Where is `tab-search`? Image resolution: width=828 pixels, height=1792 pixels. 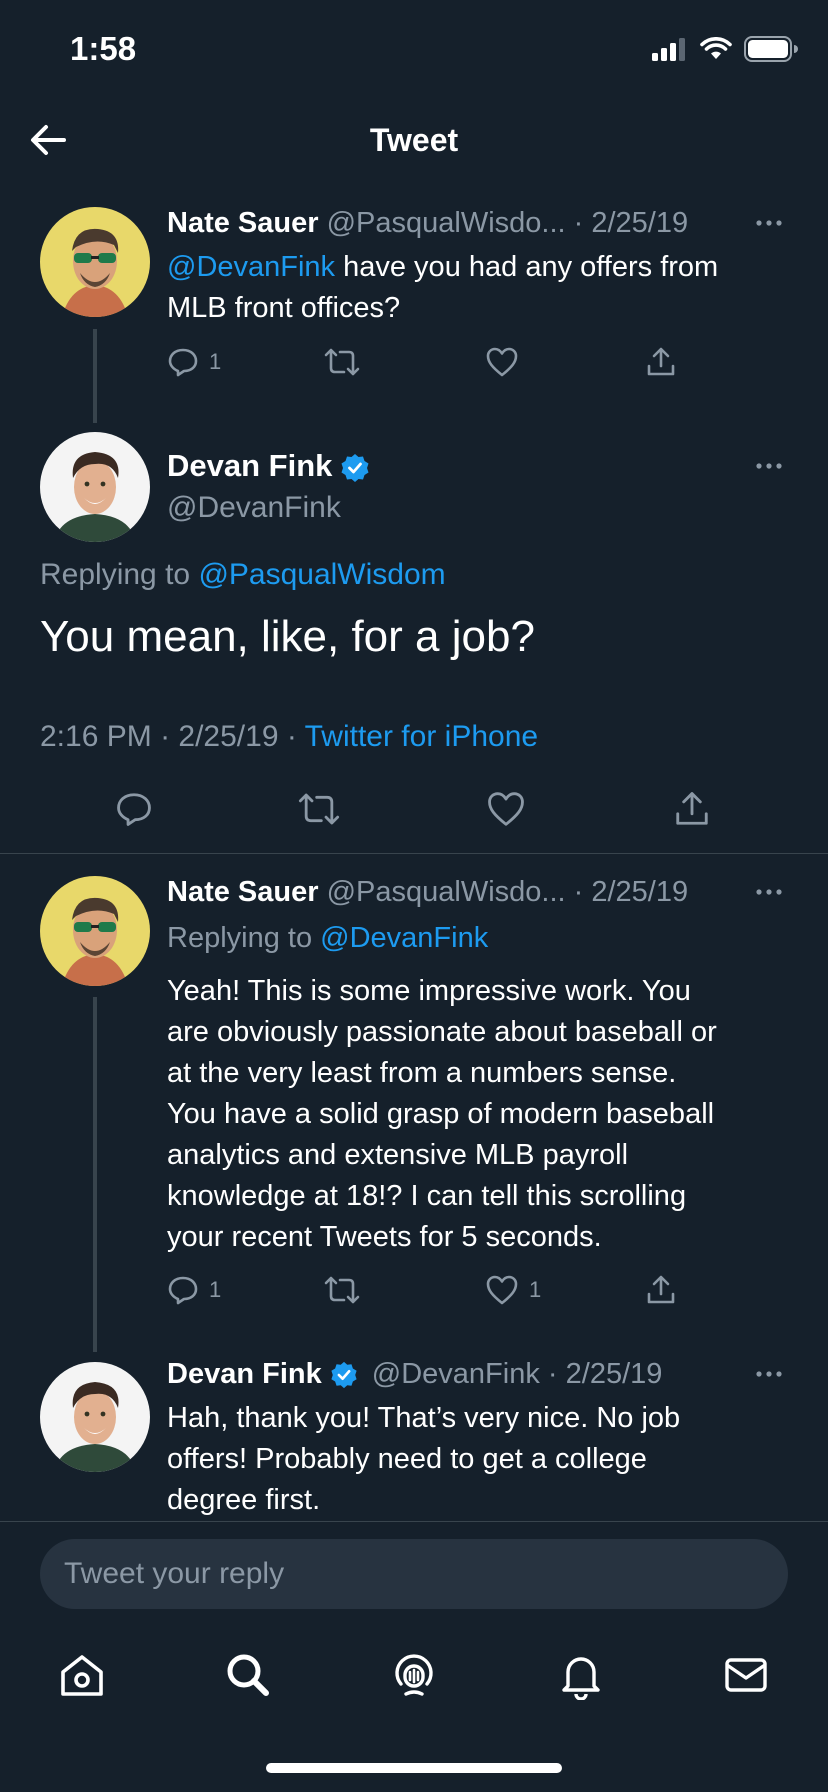
tab-search is located at coordinates (248, 1675).